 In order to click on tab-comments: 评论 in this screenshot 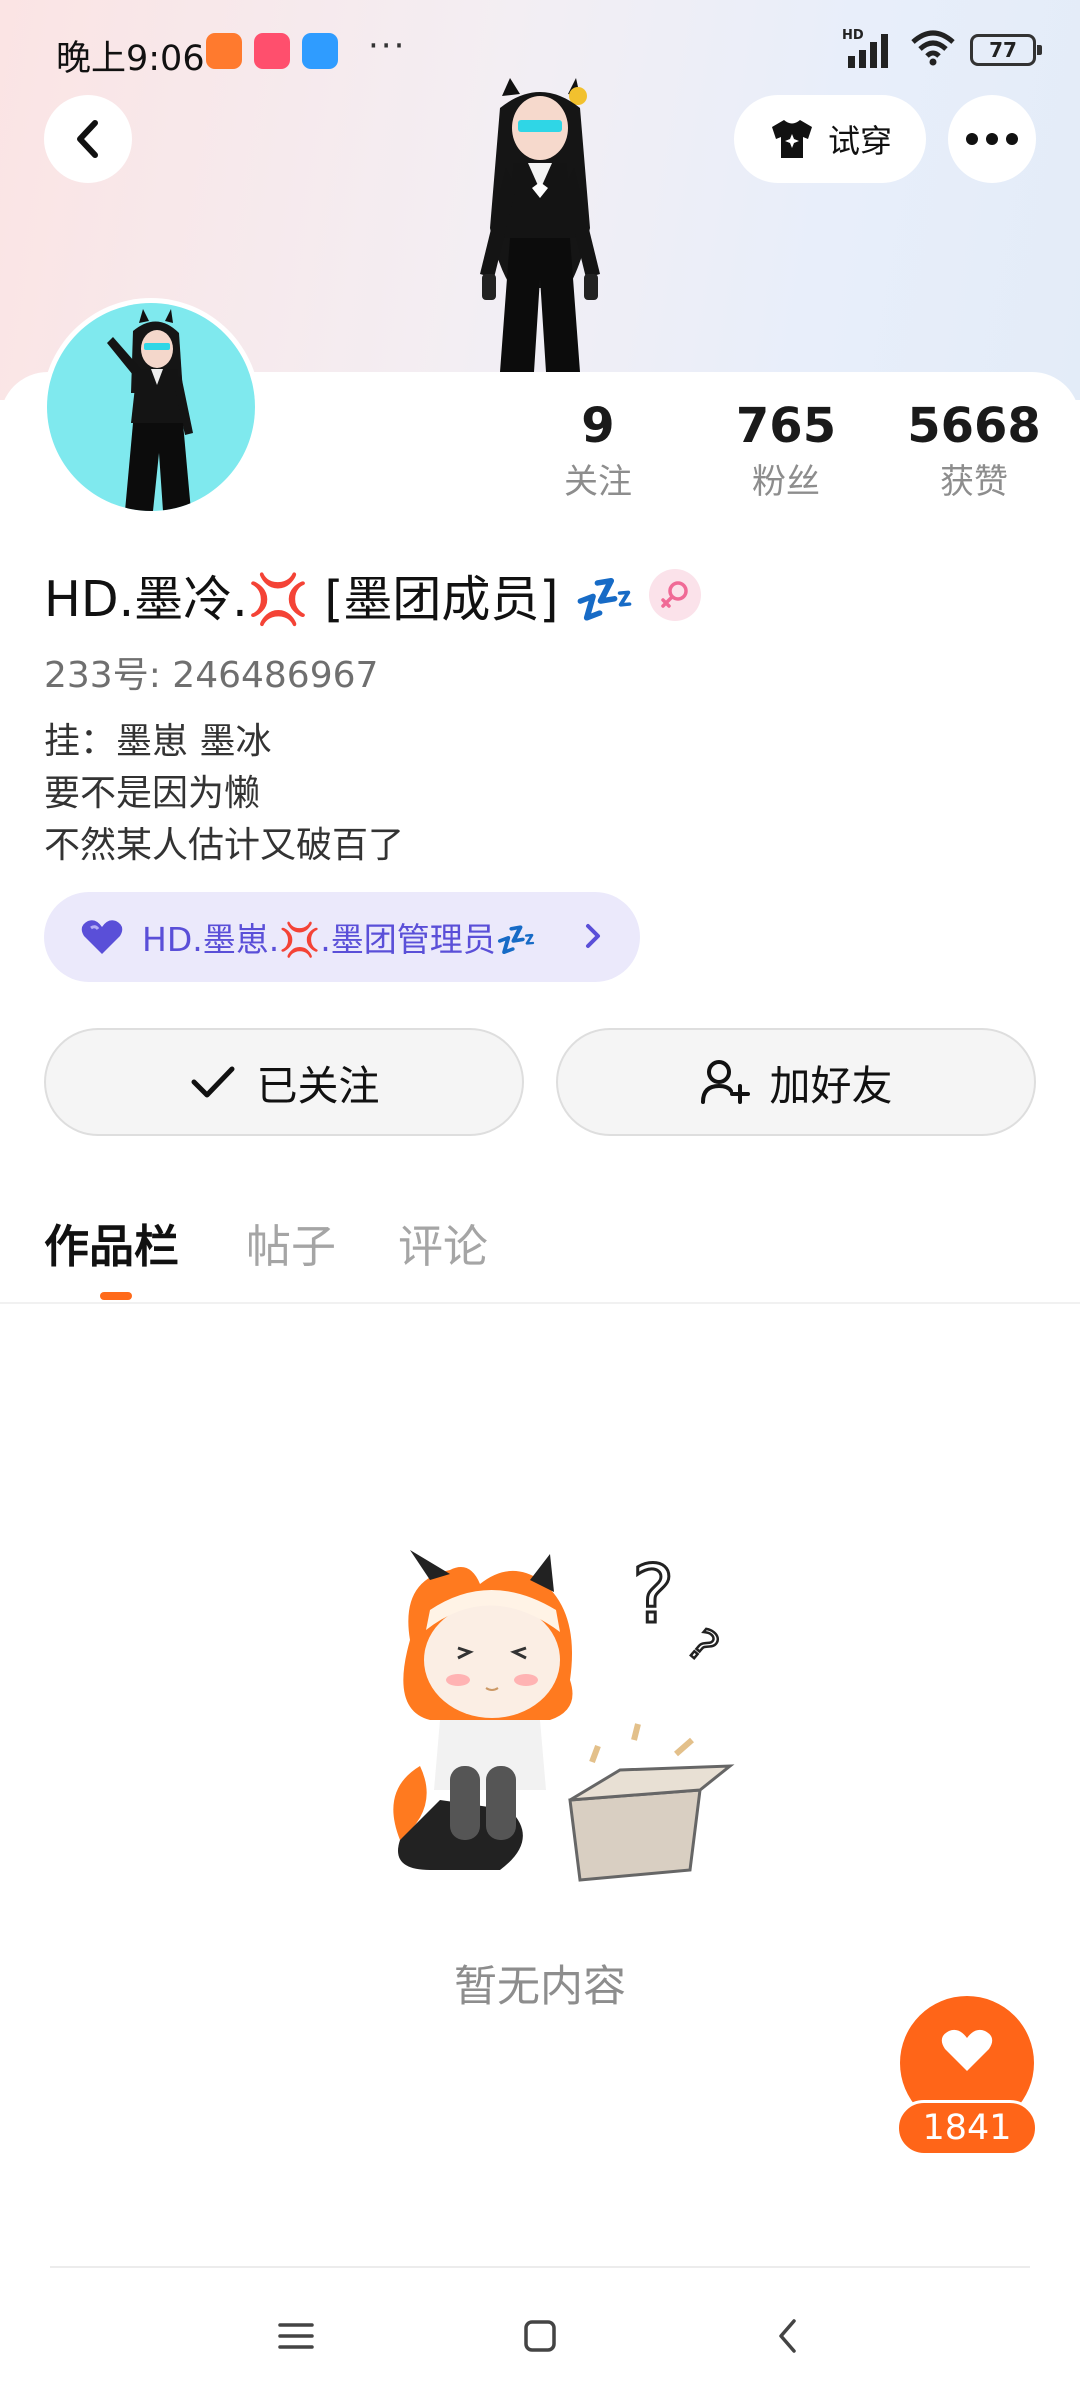, I will do `click(443, 1242)`.